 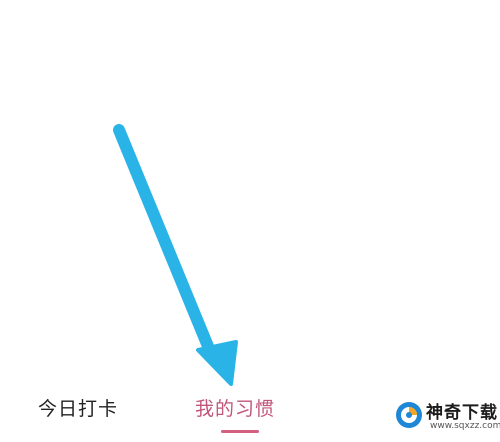 I want to click on arrow-head, so click(x=217, y=363).